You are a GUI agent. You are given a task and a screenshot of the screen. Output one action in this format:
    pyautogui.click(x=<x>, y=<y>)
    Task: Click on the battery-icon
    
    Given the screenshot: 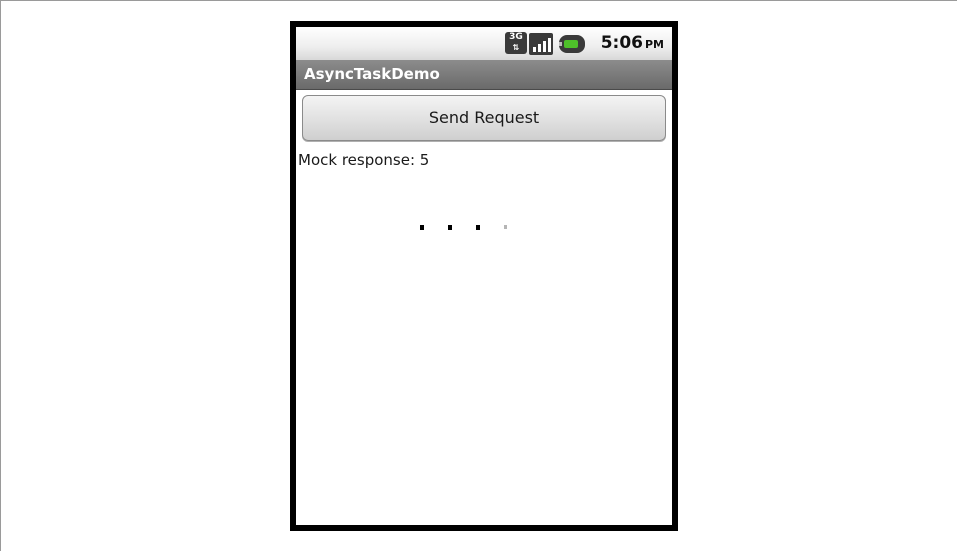 What is the action you would take?
    pyautogui.click(x=572, y=44)
    